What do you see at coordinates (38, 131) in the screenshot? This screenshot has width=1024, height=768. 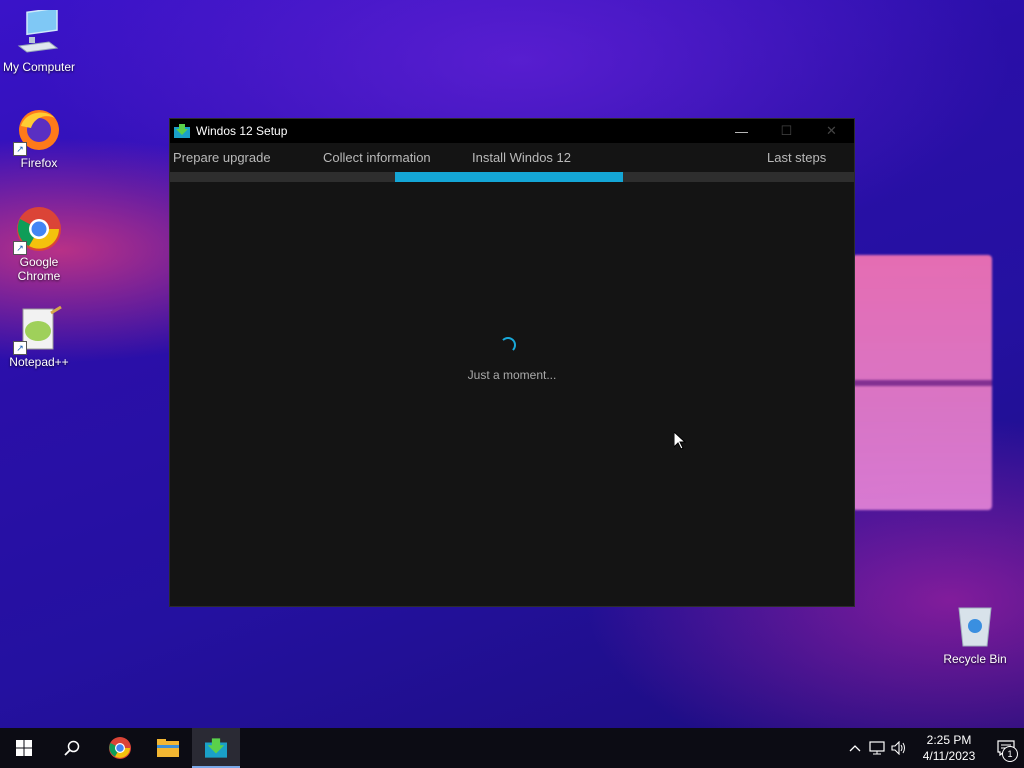 I see `firefox-icon: ↗` at bounding box center [38, 131].